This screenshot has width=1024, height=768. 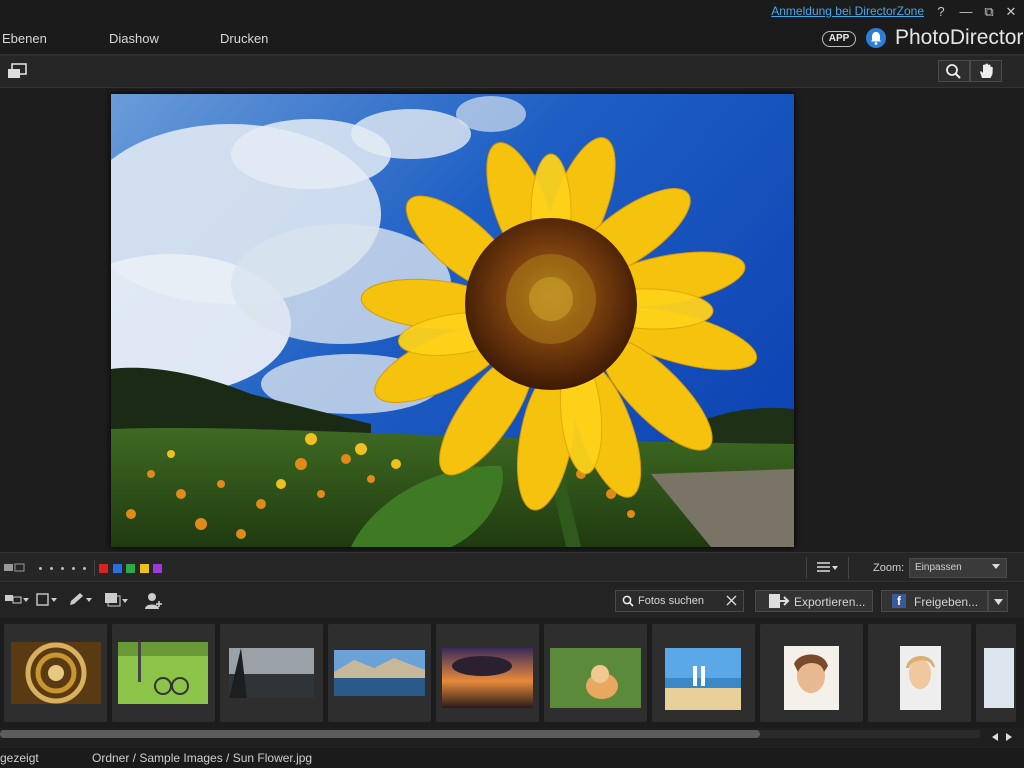 What do you see at coordinates (163, 673) in the screenshot?
I see `thumbnail-bicycle-field` at bounding box center [163, 673].